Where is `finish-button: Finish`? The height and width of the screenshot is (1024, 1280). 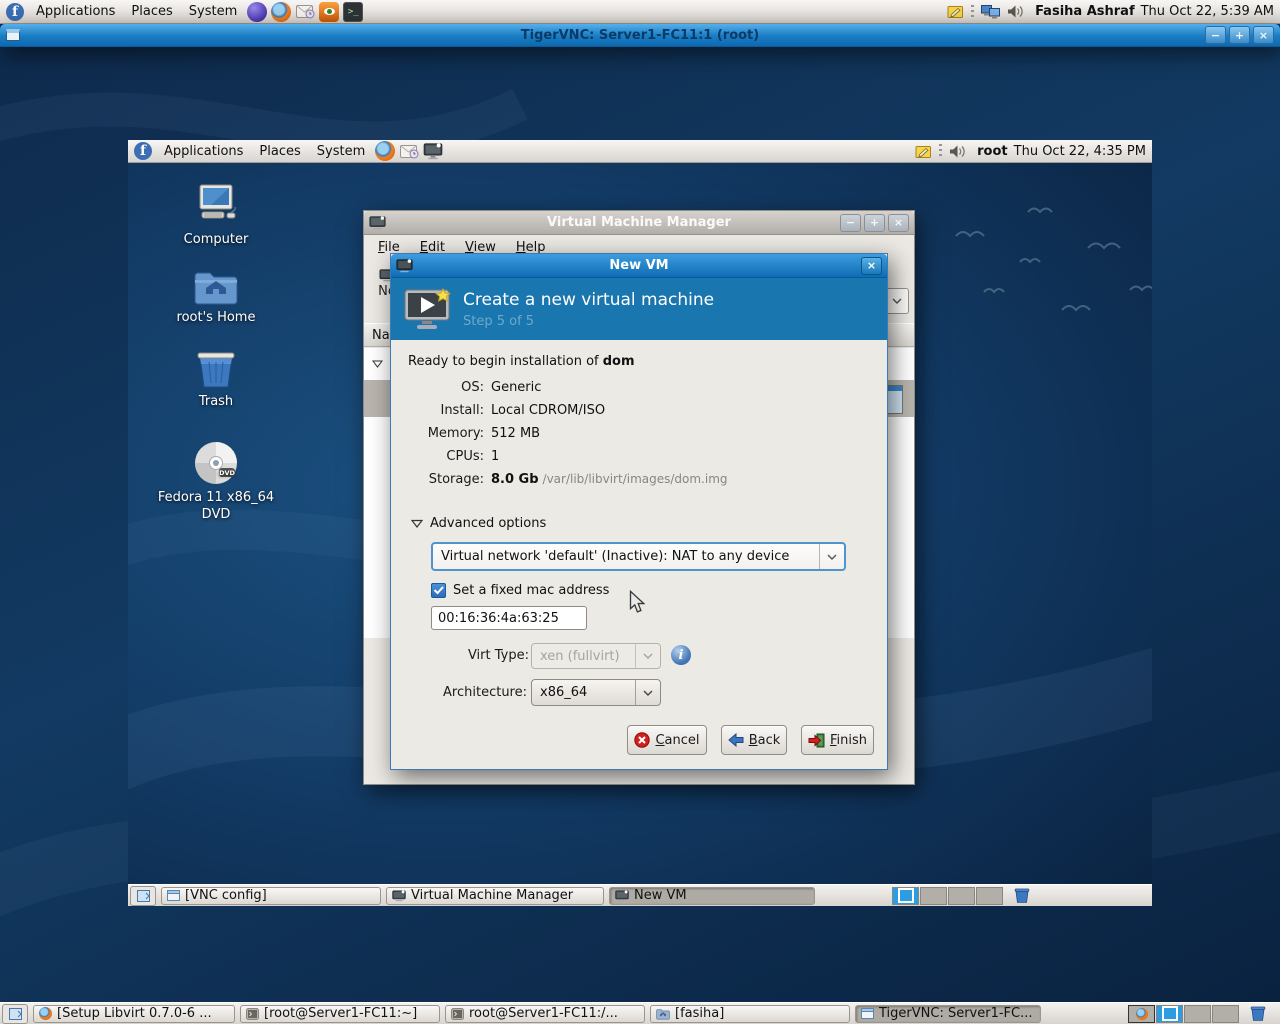
finish-button: Finish is located at coordinates (837, 740).